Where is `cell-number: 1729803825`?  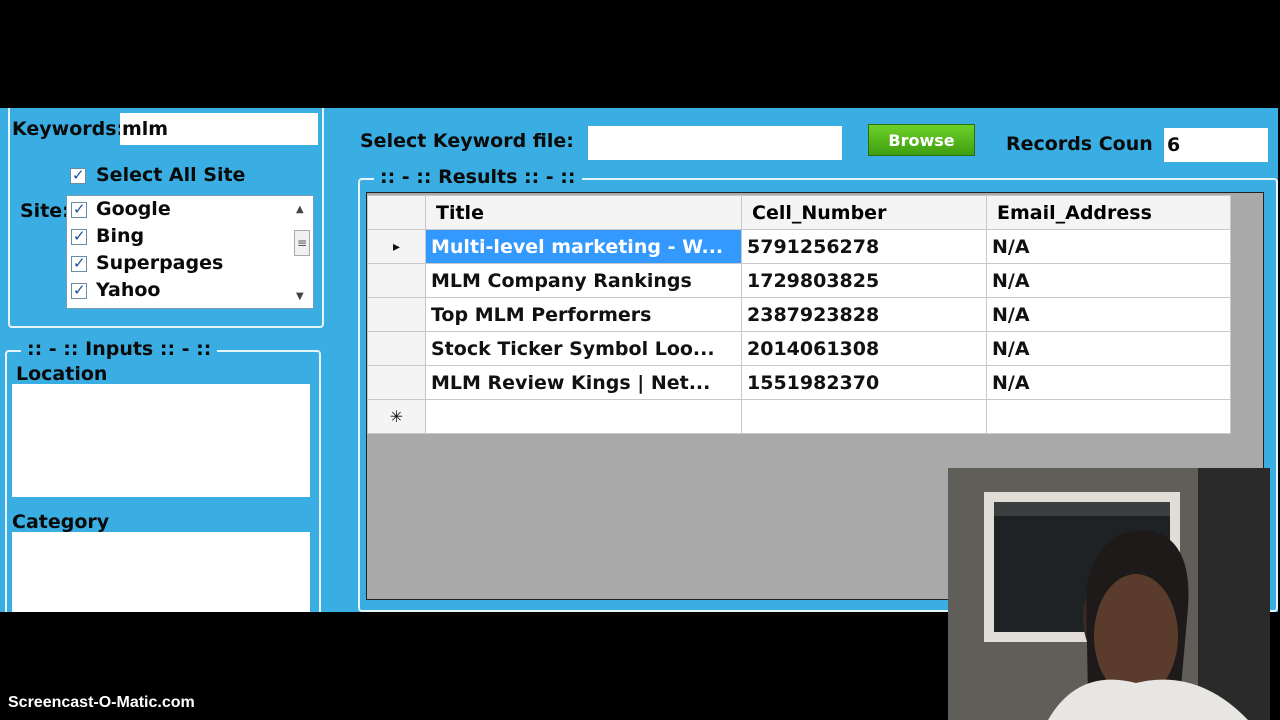
cell-number: 1729803825 is located at coordinates (864, 280).